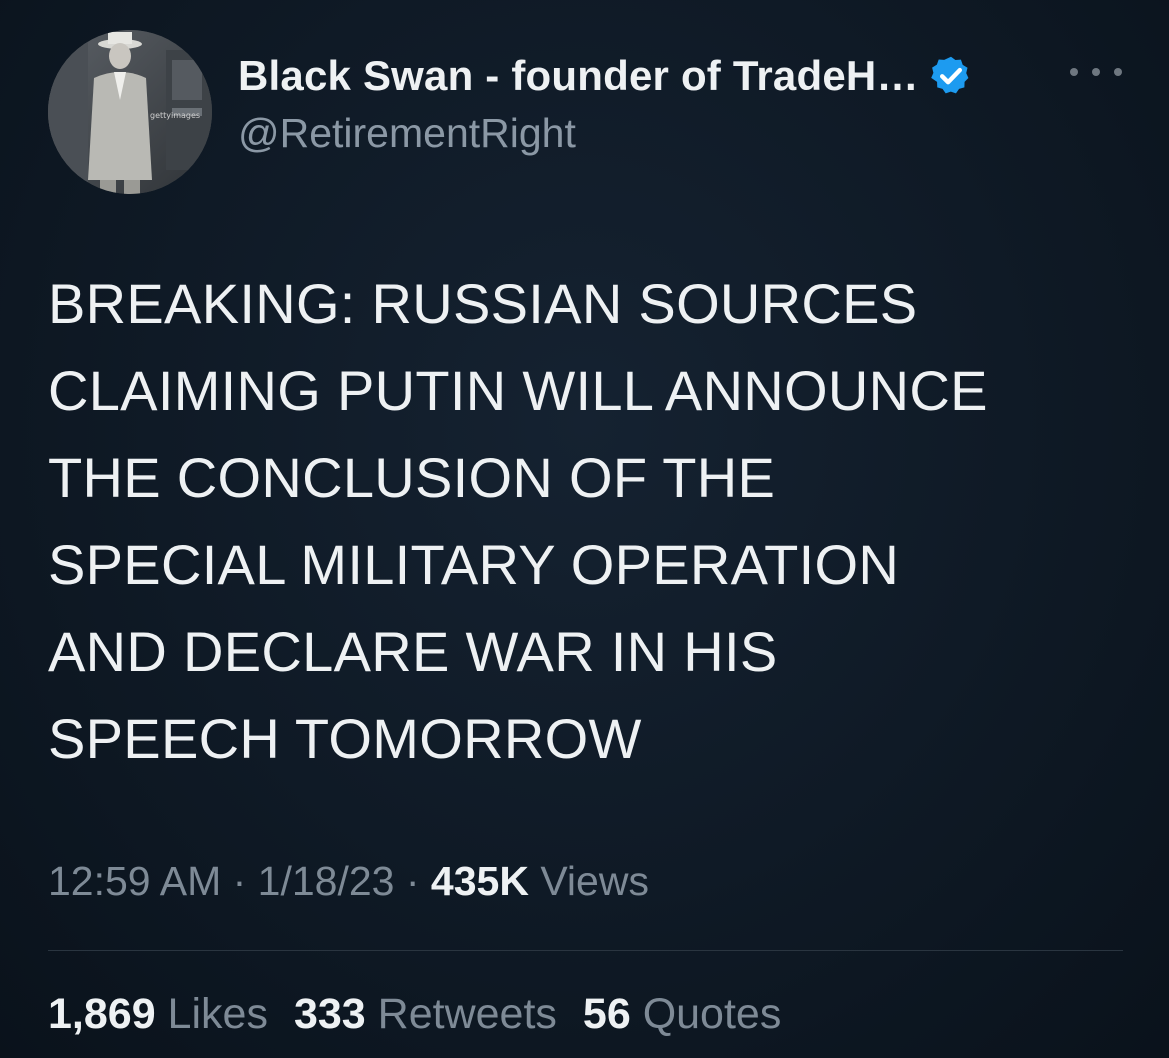  What do you see at coordinates (134, 881) in the screenshot?
I see `tweet-time: 12:59 AM` at bounding box center [134, 881].